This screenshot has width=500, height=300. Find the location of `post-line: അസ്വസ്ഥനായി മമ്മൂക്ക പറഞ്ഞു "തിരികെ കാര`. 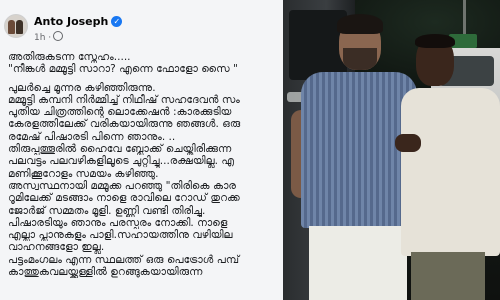

post-line: അസ്വസ്ഥനായി മമ്മൂക്ക പറഞ്ഞു "തിരികെ കാര is located at coordinates (122, 185).